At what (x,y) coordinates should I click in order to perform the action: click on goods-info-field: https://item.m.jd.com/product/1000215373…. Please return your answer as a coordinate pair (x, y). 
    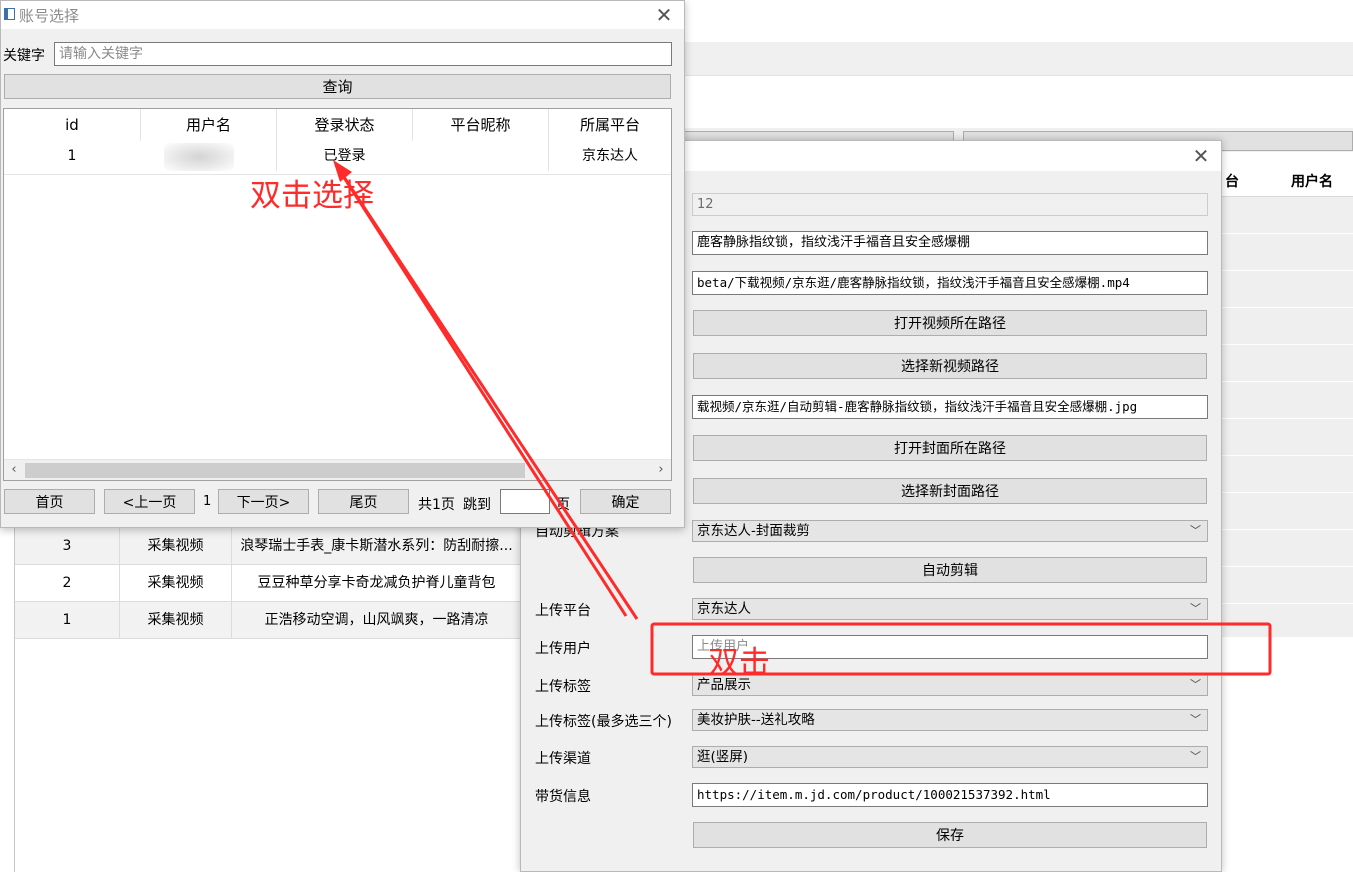
    Looking at the image, I should click on (950, 795).